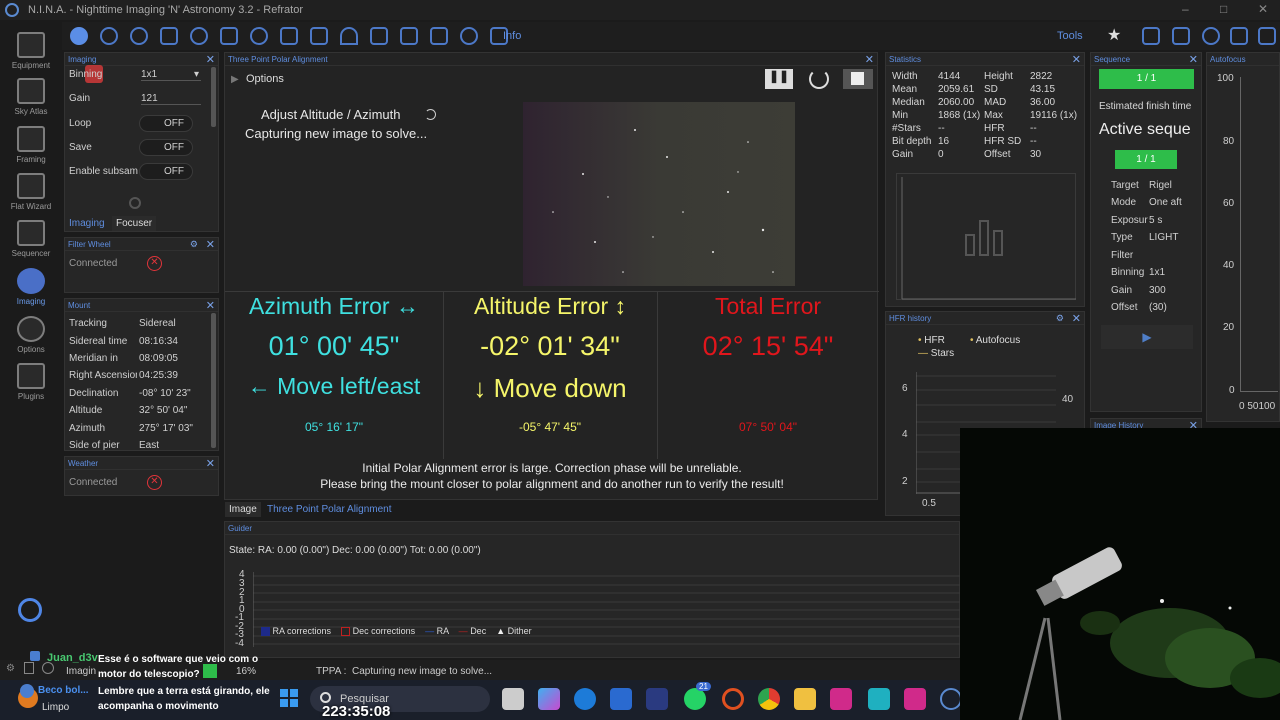 The height and width of the screenshot is (720, 1280). What do you see at coordinates (235, 79) in the screenshot?
I see `chevron-right-icon: ▶` at bounding box center [235, 79].